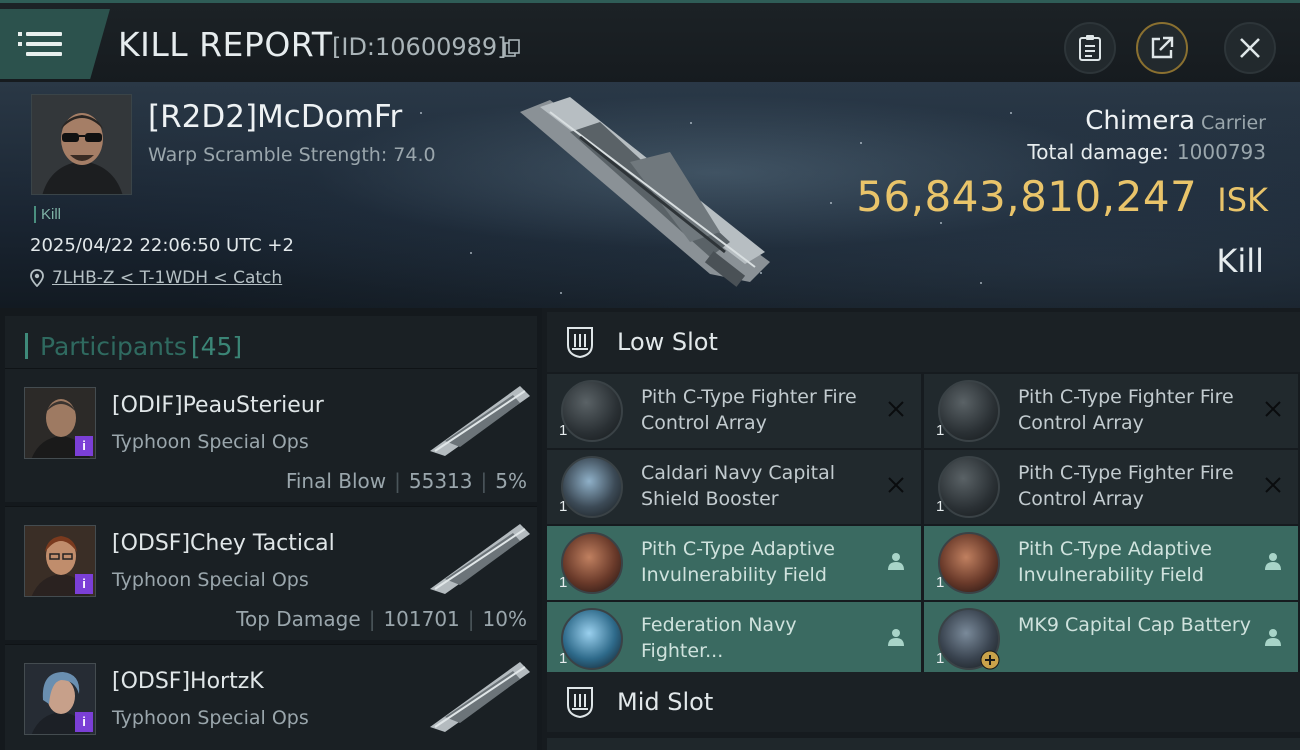 The image size is (1300, 750). I want to click on ship-class: Carrier, so click(1233, 123).